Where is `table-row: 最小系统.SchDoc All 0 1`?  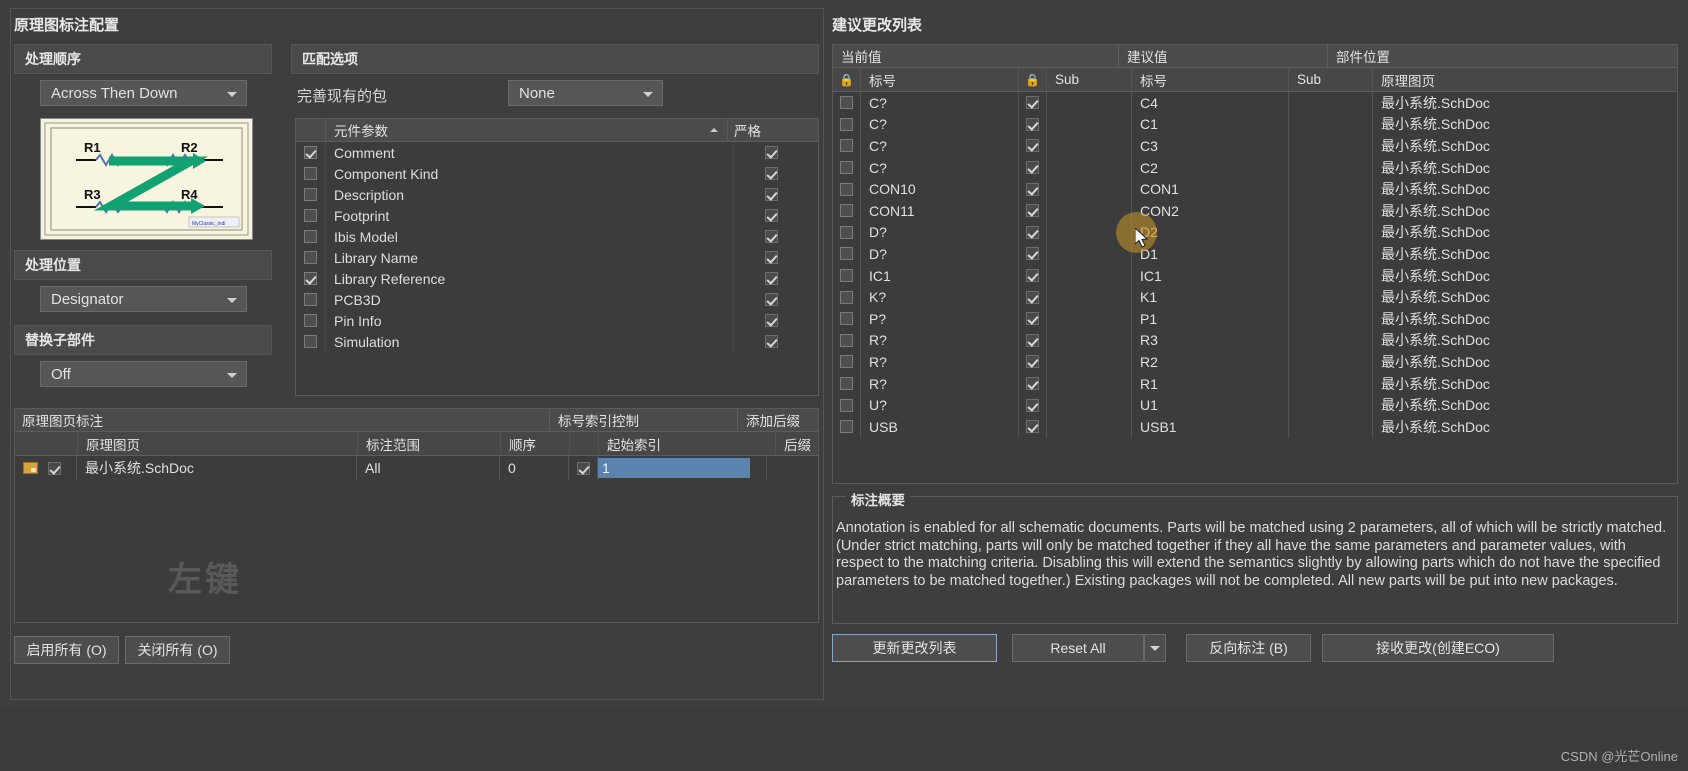
table-row: 最小系统.SchDoc All 0 1 is located at coordinates (416, 468).